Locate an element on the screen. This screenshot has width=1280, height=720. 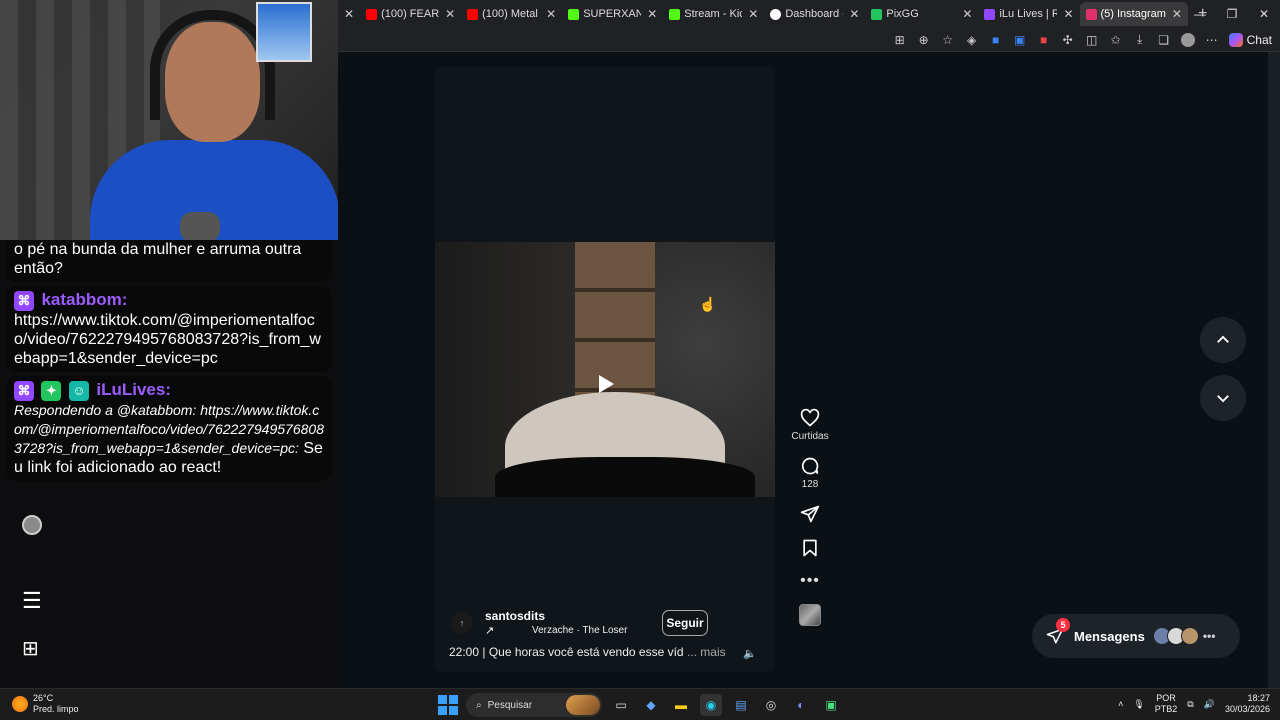
webcam-feed is located at coordinates (169, 120).